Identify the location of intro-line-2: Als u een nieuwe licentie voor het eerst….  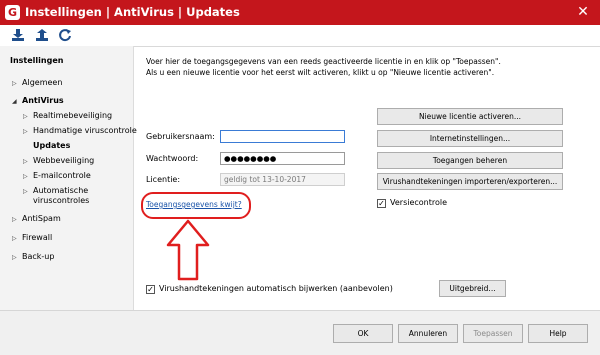
(320, 72).